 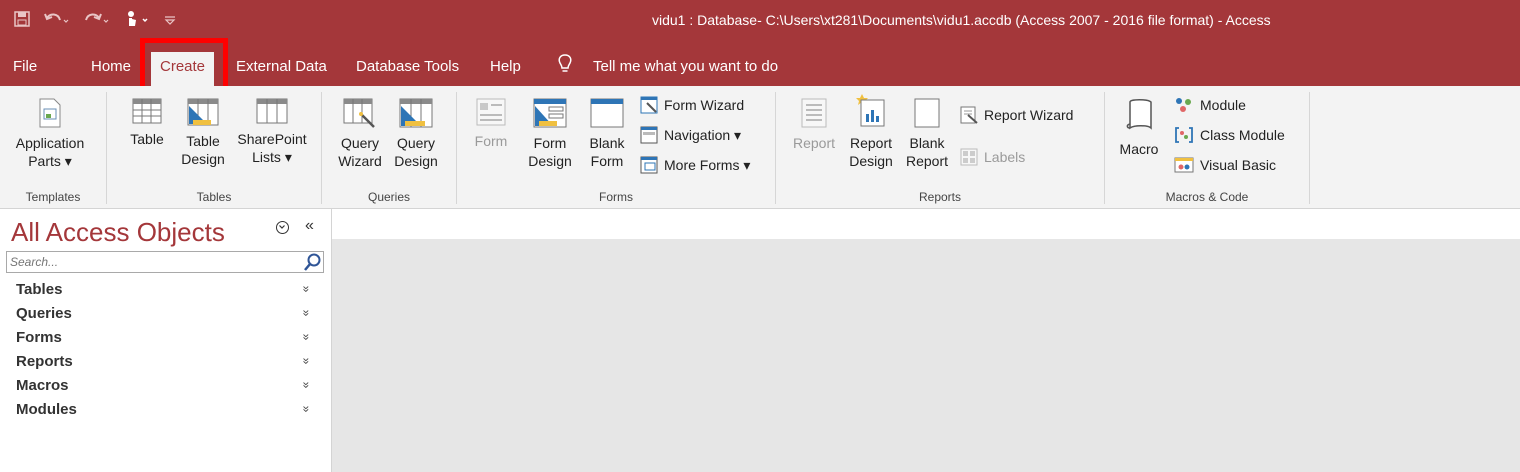 I want to click on visual-basic-icon, so click(x=1184, y=165).